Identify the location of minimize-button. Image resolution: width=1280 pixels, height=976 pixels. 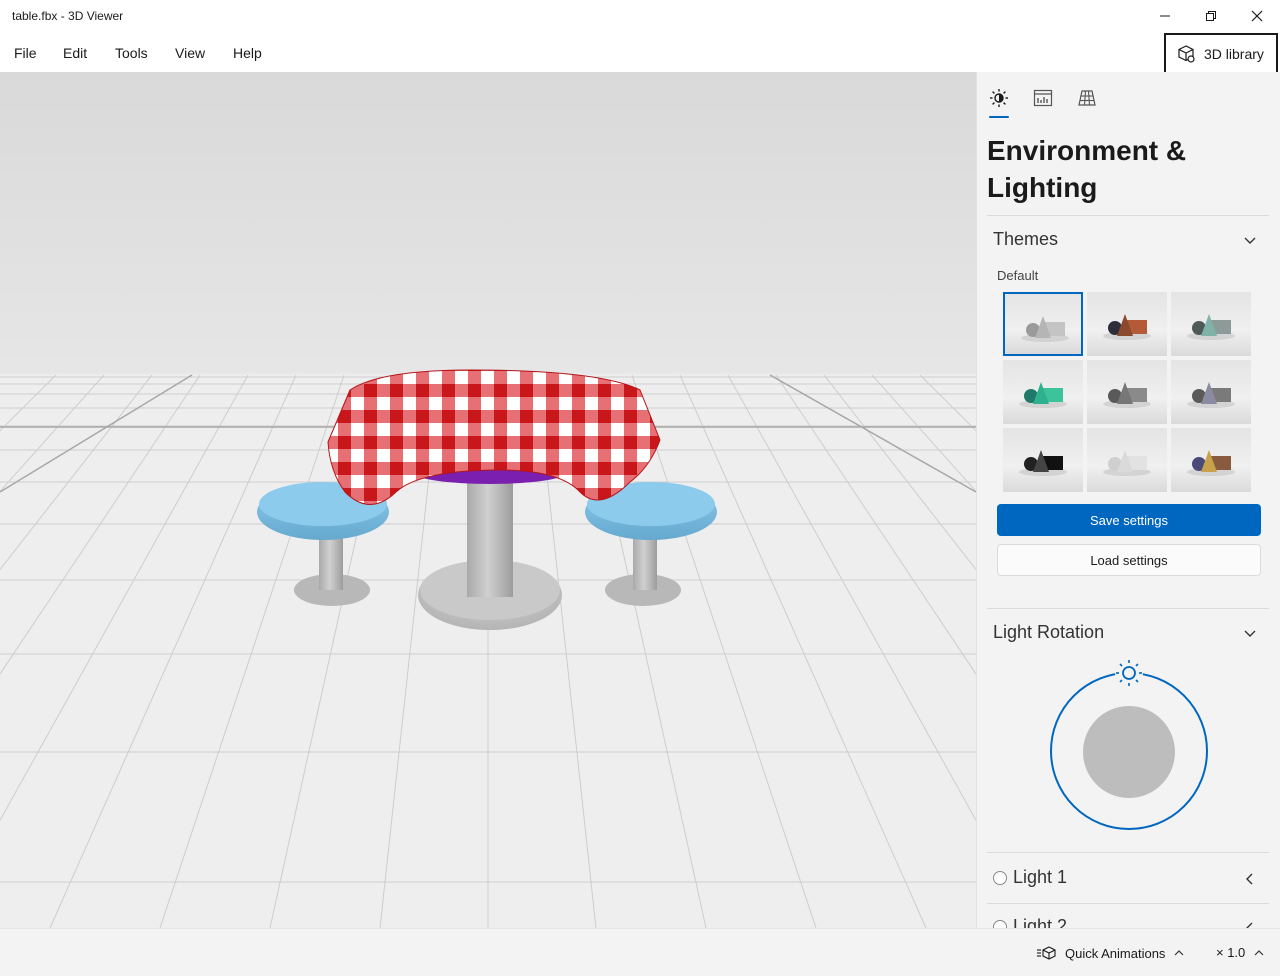
(1165, 16).